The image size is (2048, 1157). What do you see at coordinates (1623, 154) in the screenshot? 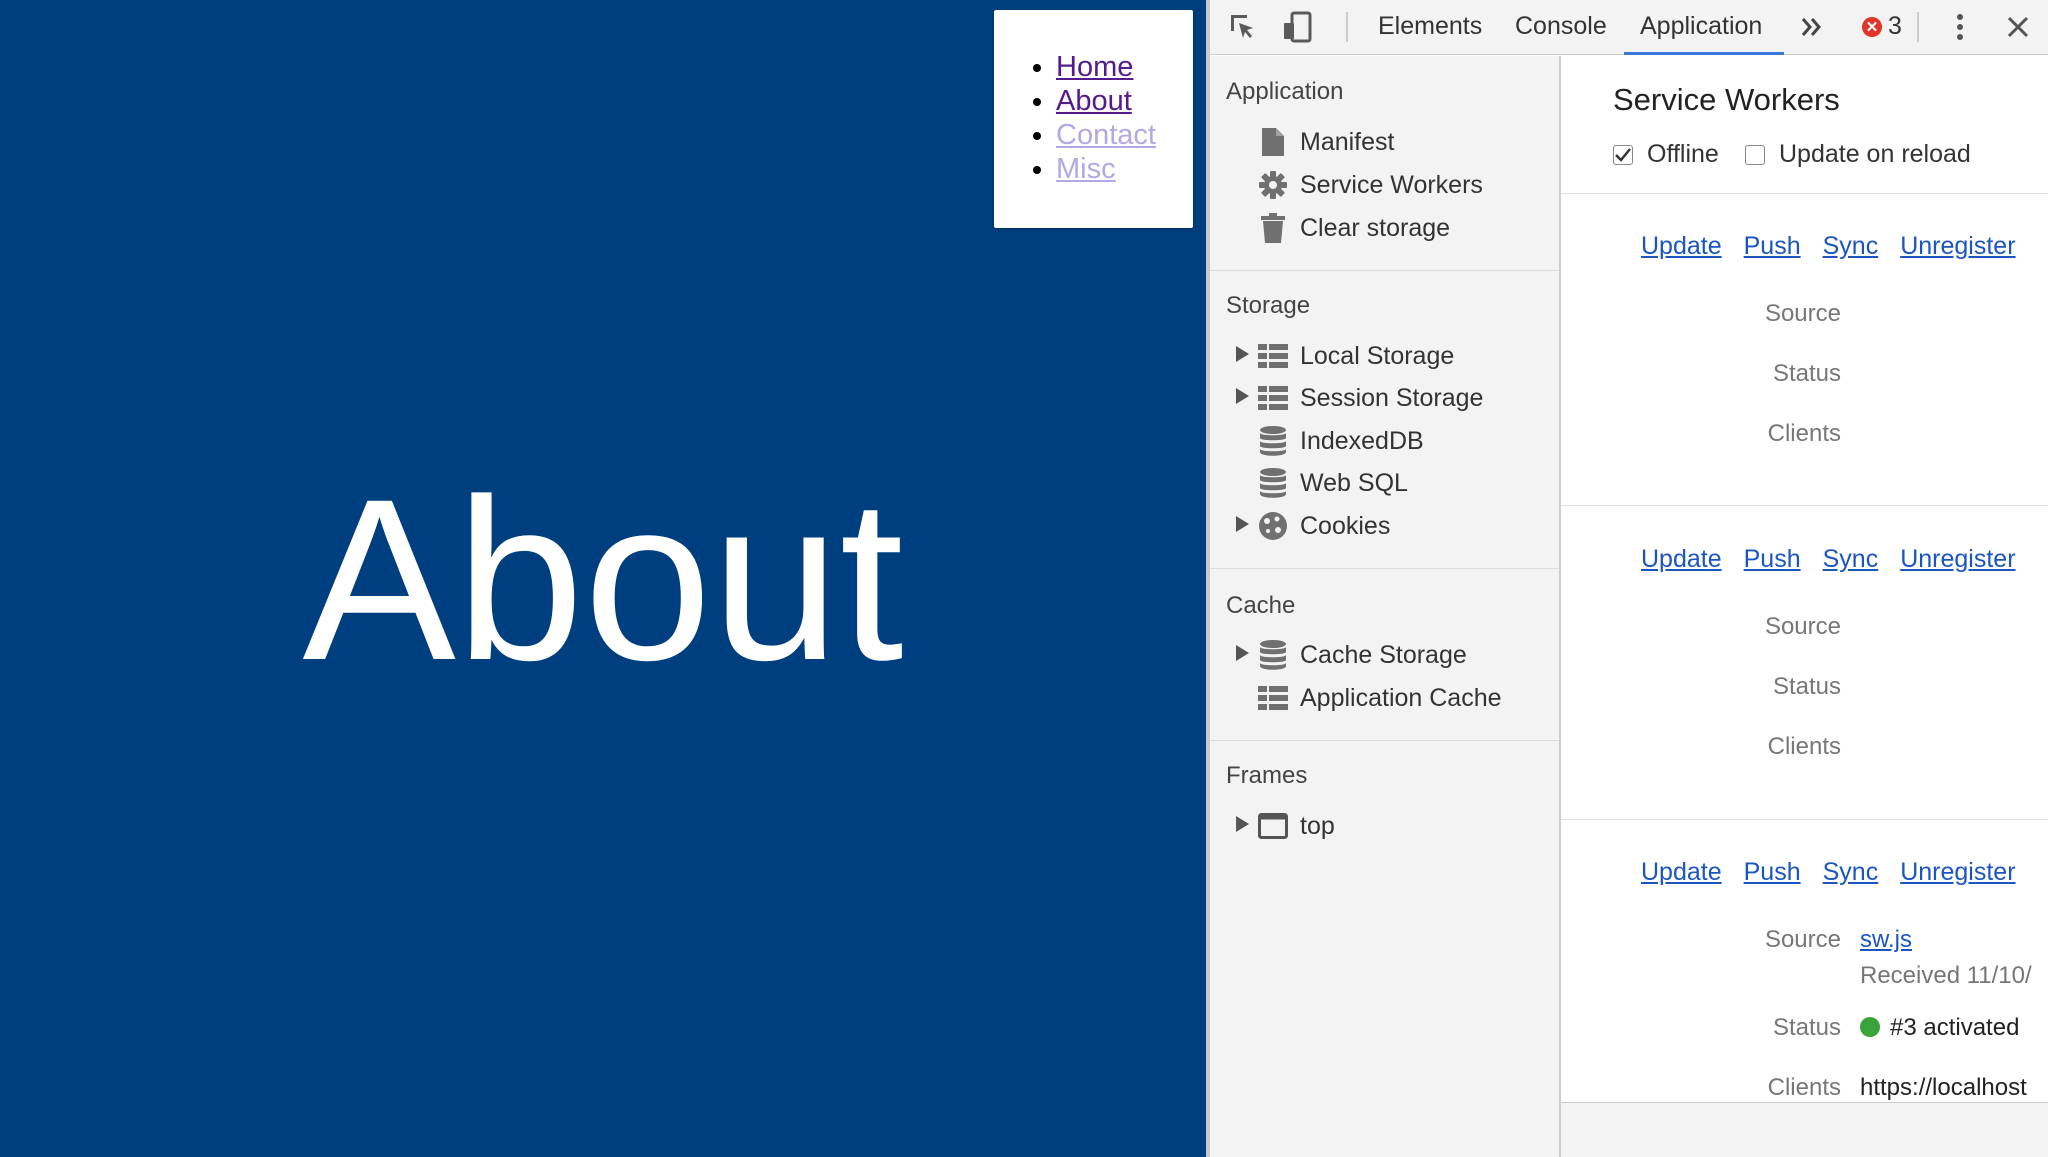
I see `offline-checkbox` at bounding box center [1623, 154].